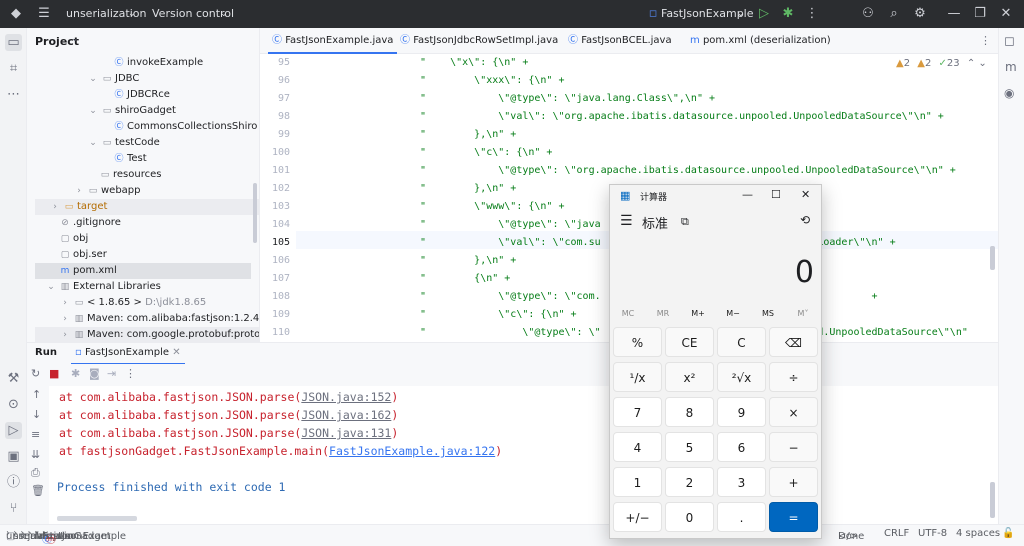 Image resolution: width=1024 pixels, height=546 pixels. What do you see at coordinates (663, 313) in the screenshot?
I see `mr-button: MR` at bounding box center [663, 313].